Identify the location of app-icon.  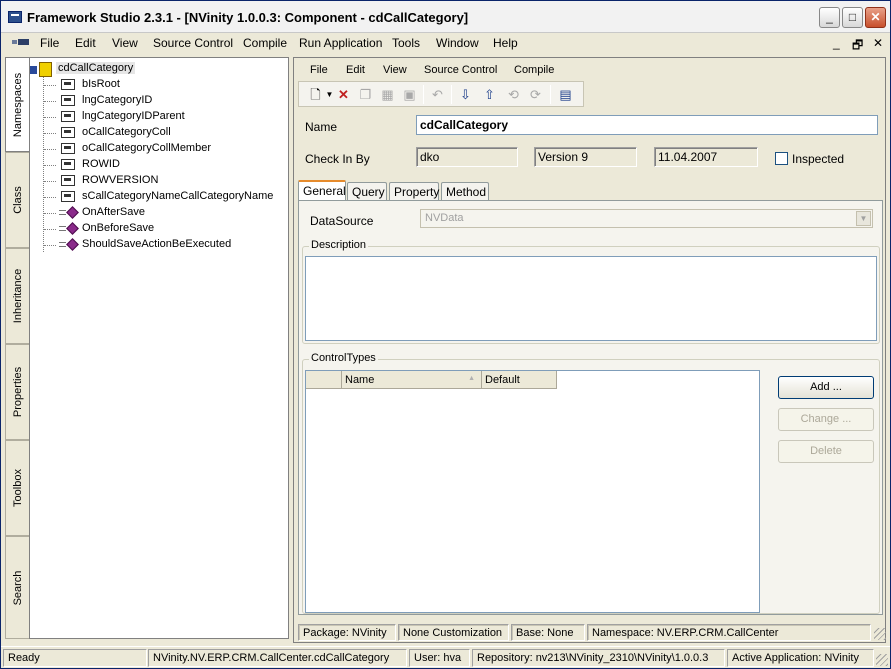
(15, 17).